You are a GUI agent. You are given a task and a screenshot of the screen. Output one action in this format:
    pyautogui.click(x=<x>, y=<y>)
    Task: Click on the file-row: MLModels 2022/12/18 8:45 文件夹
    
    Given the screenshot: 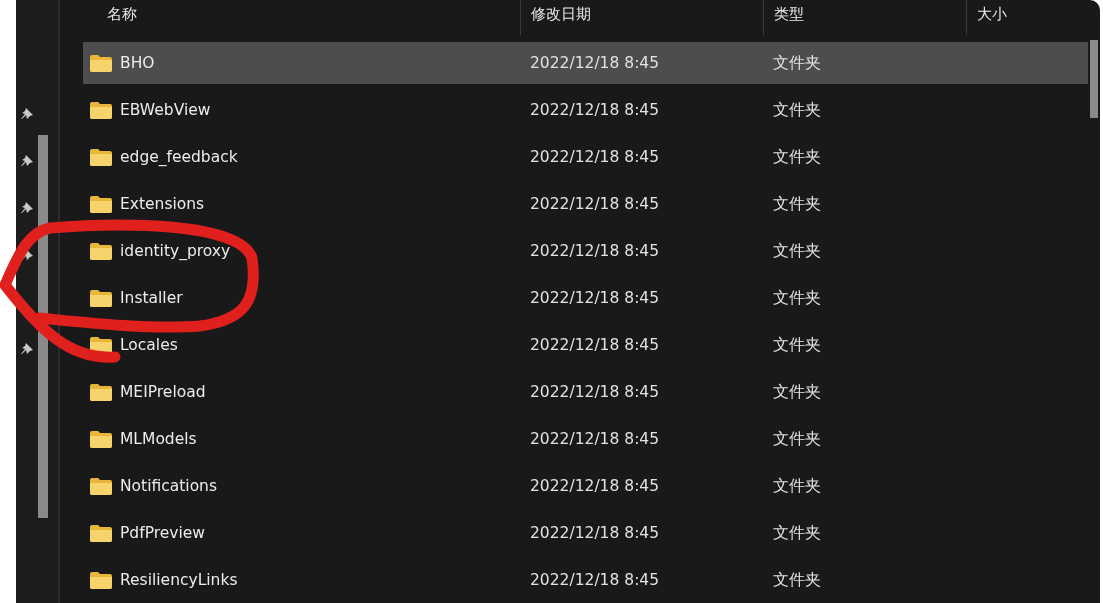 What is the action you would take?
    pyautogui.click(x=585, y=439)
    